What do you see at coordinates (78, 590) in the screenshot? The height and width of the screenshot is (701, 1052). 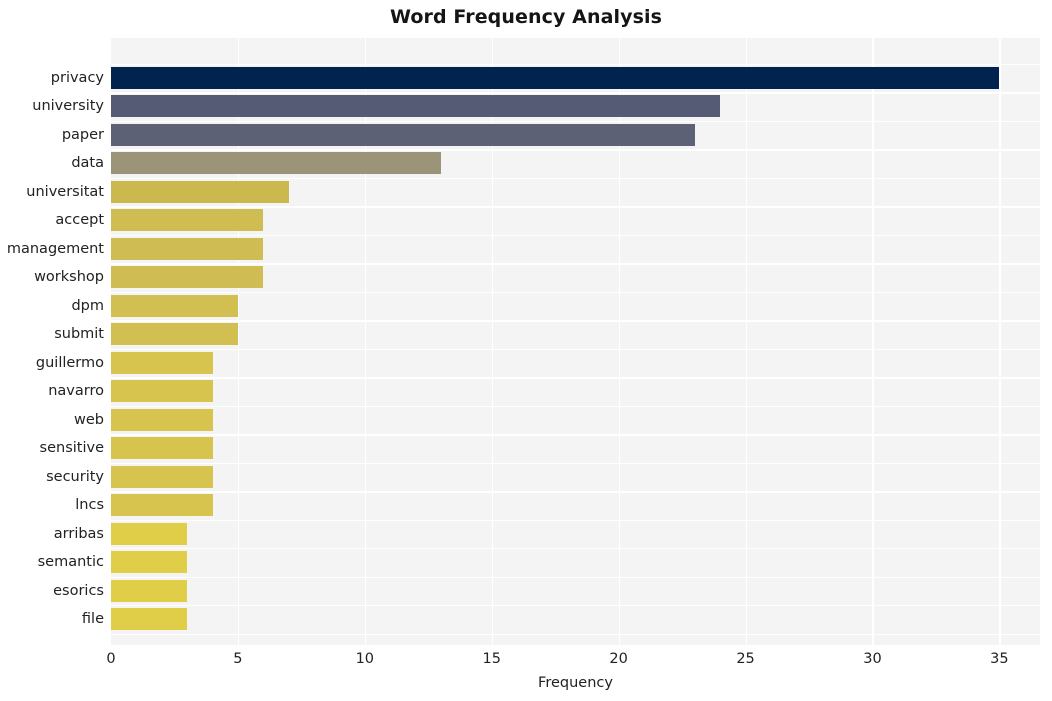 I see `y-axis-tick-label: esorics` at bounding box center [78, 590].